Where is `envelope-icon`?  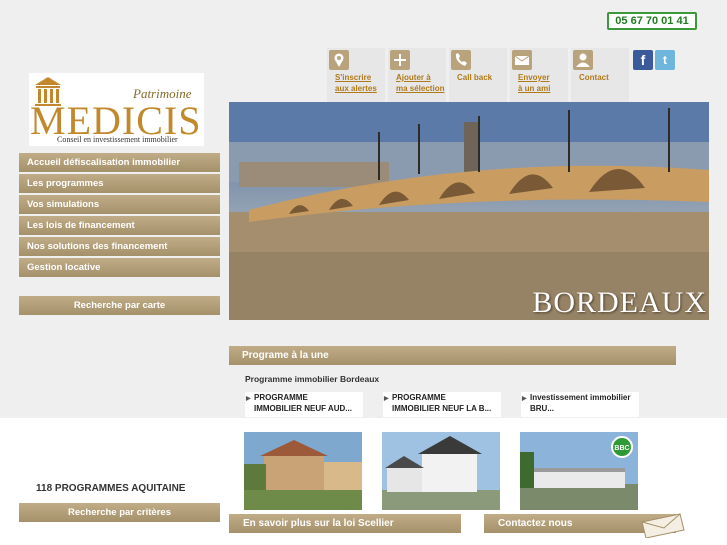 envelope-icon is located at coordinates (663, 525).